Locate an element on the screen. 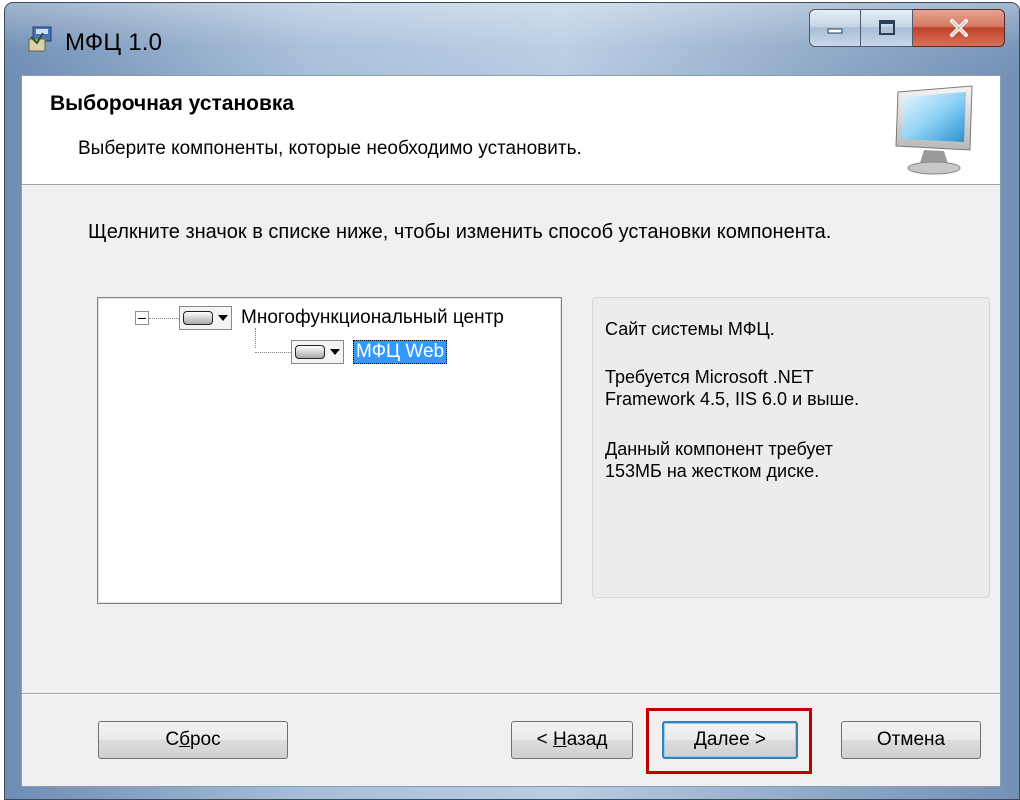 This screenshot has width=1020, height=800. reset-button: Сброс is located at coordinates (193, 740).